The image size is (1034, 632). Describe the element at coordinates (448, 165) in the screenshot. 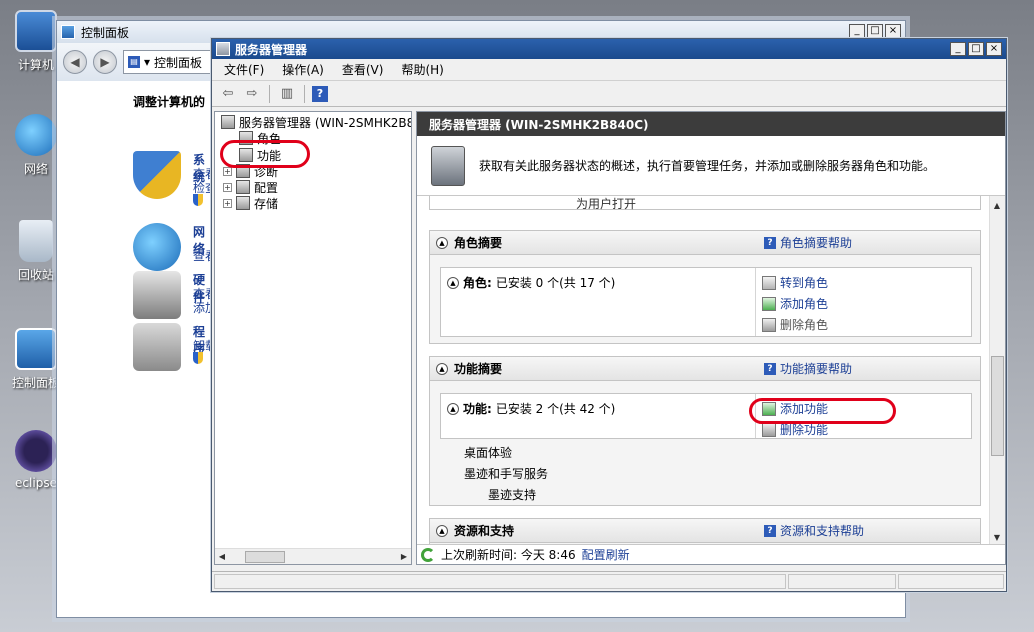

I see `server-toolbox-icon` at that location.